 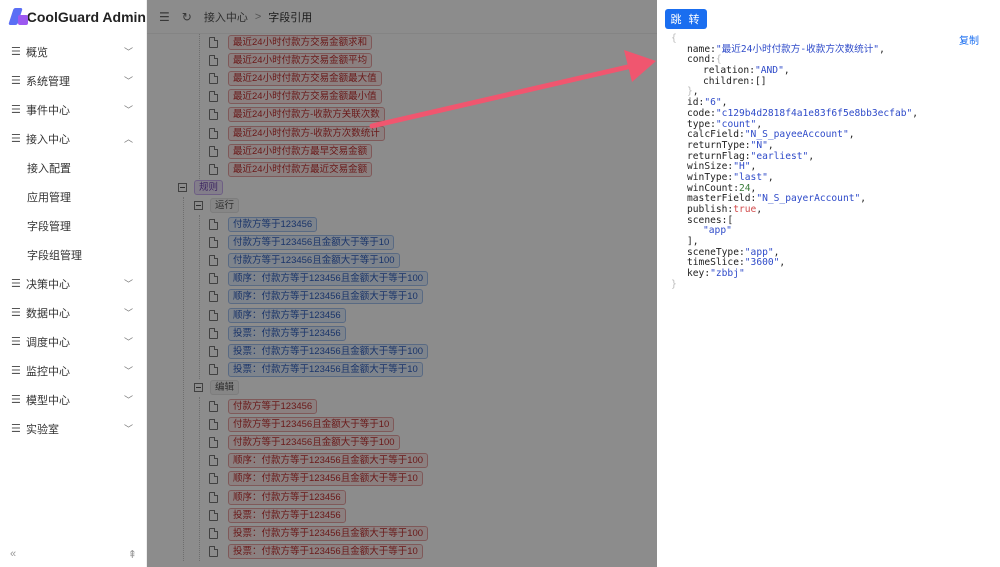 What do you see at coordinates (306, 115) in the screenshot?
I see `field-tag: 最近24小时付款方-收款方关联次数` at bounding box center [306, 115].